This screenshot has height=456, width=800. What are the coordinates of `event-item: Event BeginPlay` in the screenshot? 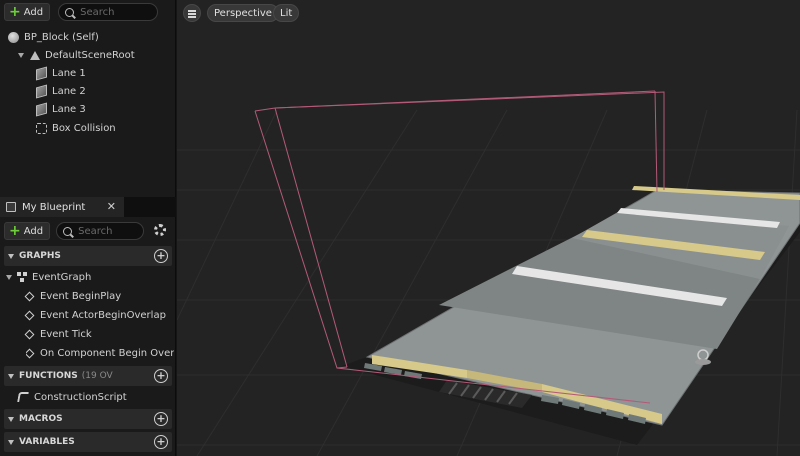 It's located at (72, 296).